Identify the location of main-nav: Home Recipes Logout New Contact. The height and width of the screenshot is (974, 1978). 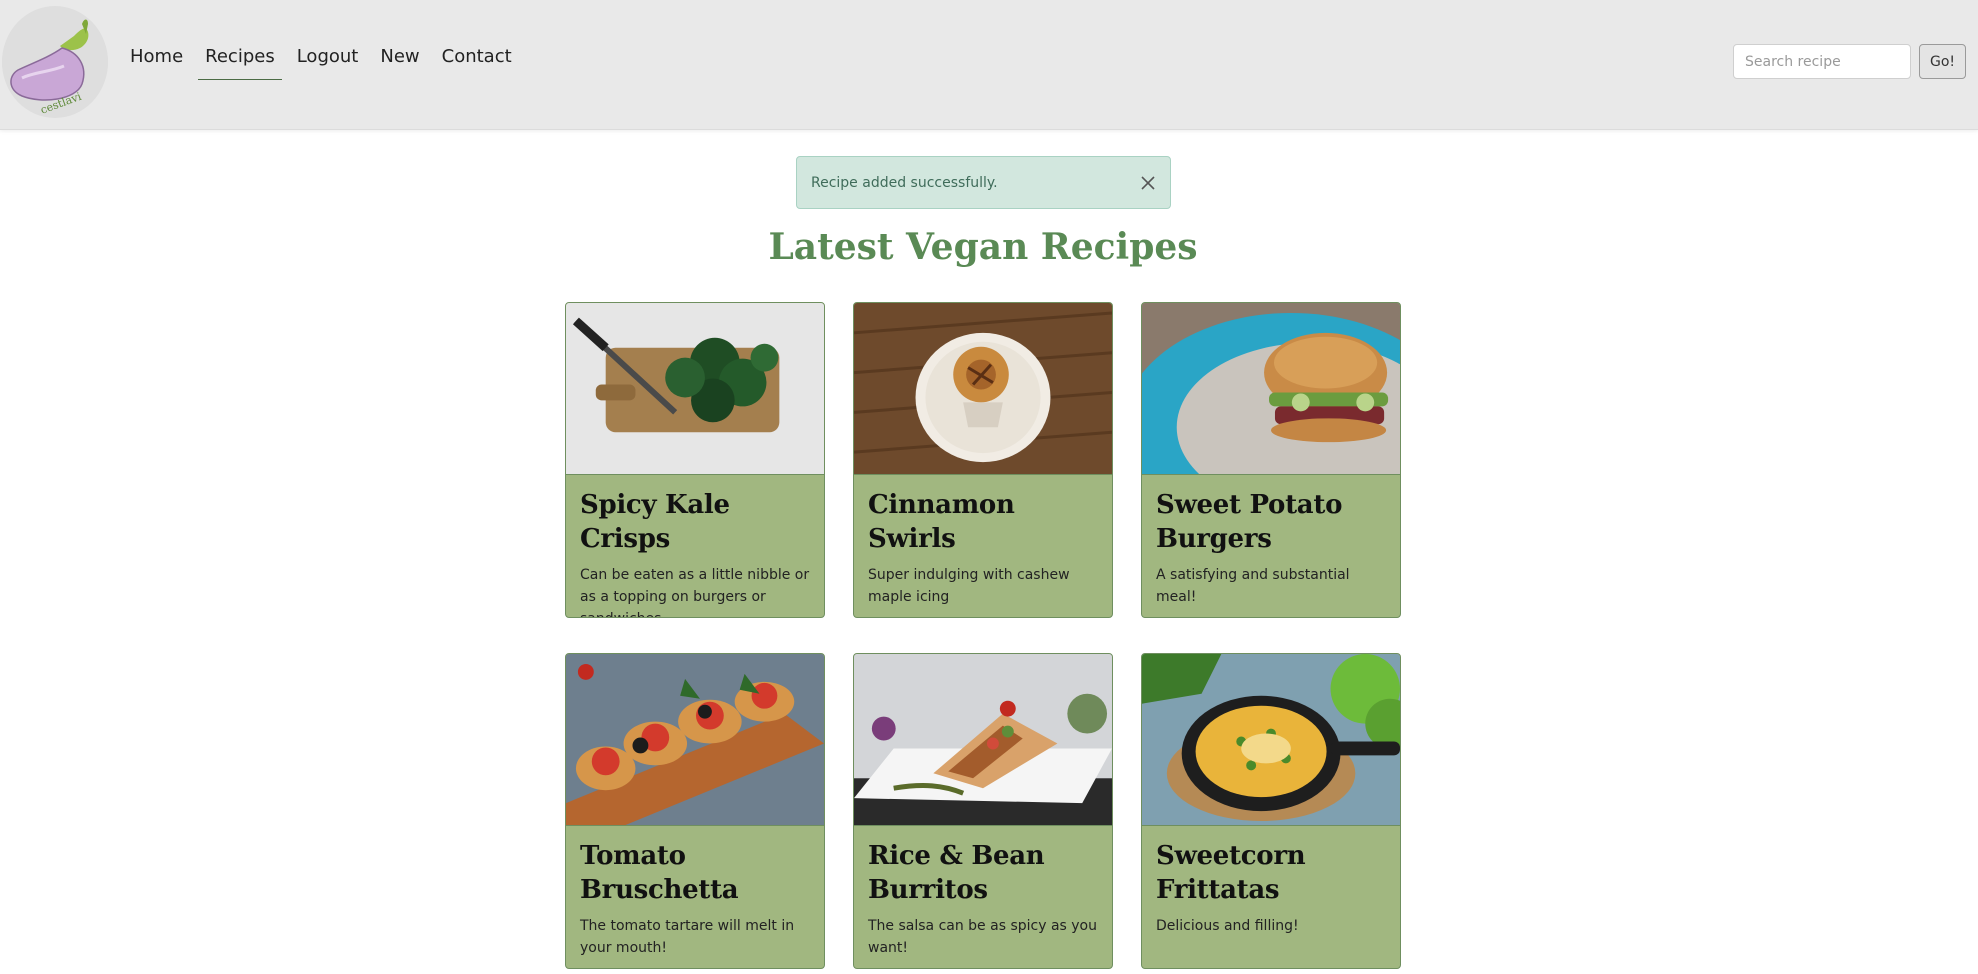
(324, 62).